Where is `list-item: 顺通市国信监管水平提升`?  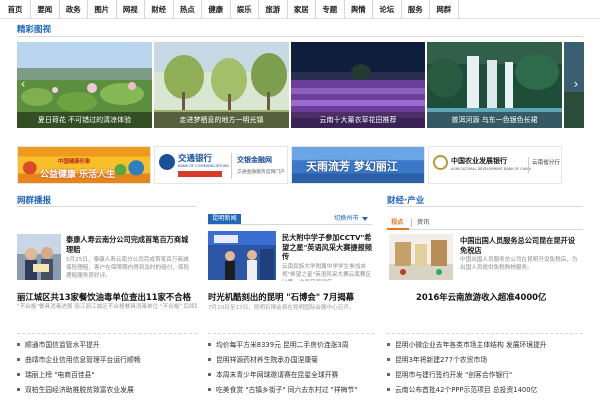
list-item: 顺通市国信监管水平提升 is located at coordinates (107, 345).